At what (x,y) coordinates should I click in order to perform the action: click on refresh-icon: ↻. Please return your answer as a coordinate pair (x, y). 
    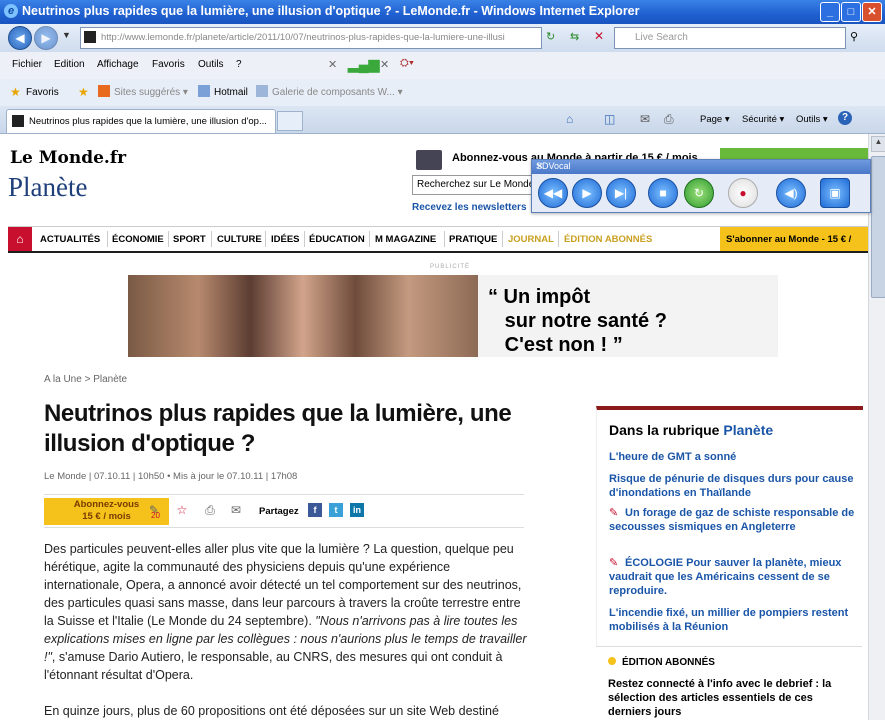
    Looking at the image, I should click on (550, 36).